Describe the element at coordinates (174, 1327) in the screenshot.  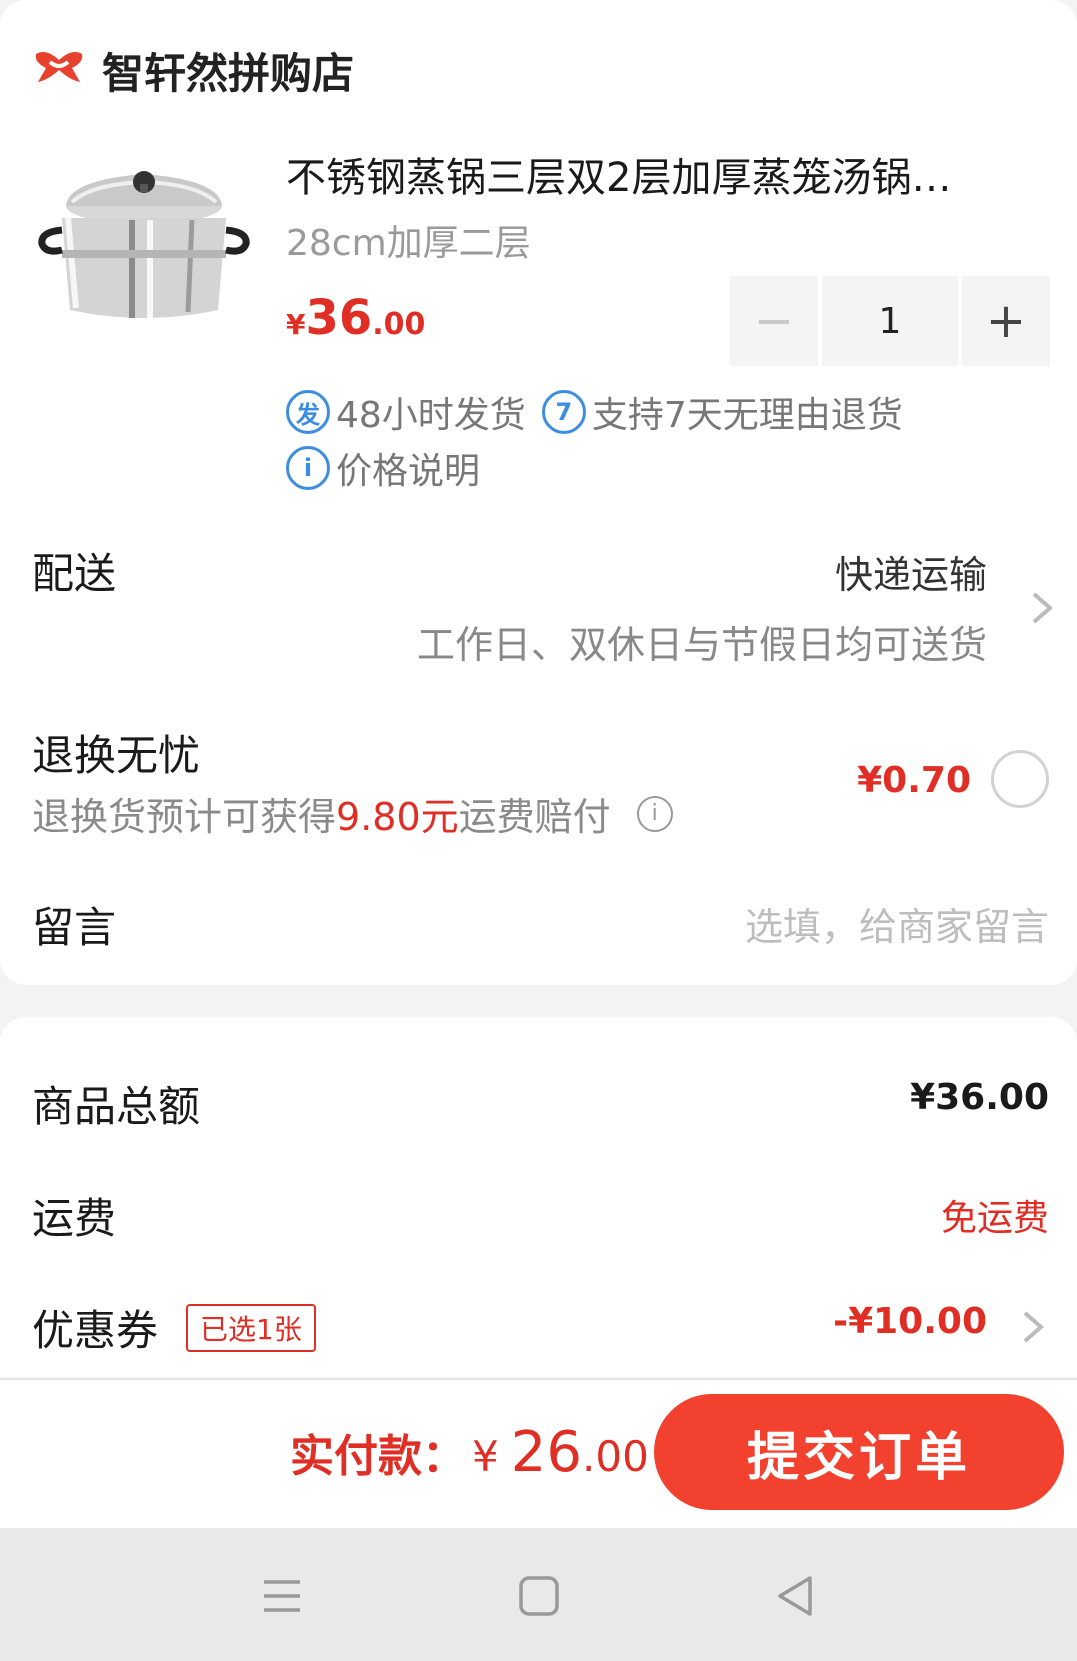
I see `coupon-label-wrap: 优惠券 已选1张` at that location.